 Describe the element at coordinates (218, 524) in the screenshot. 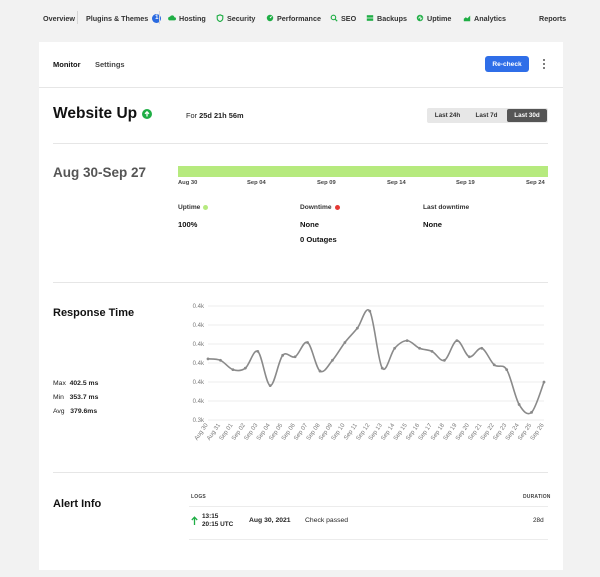

I see `log-time-utc: 20:15 UTC` at that location.